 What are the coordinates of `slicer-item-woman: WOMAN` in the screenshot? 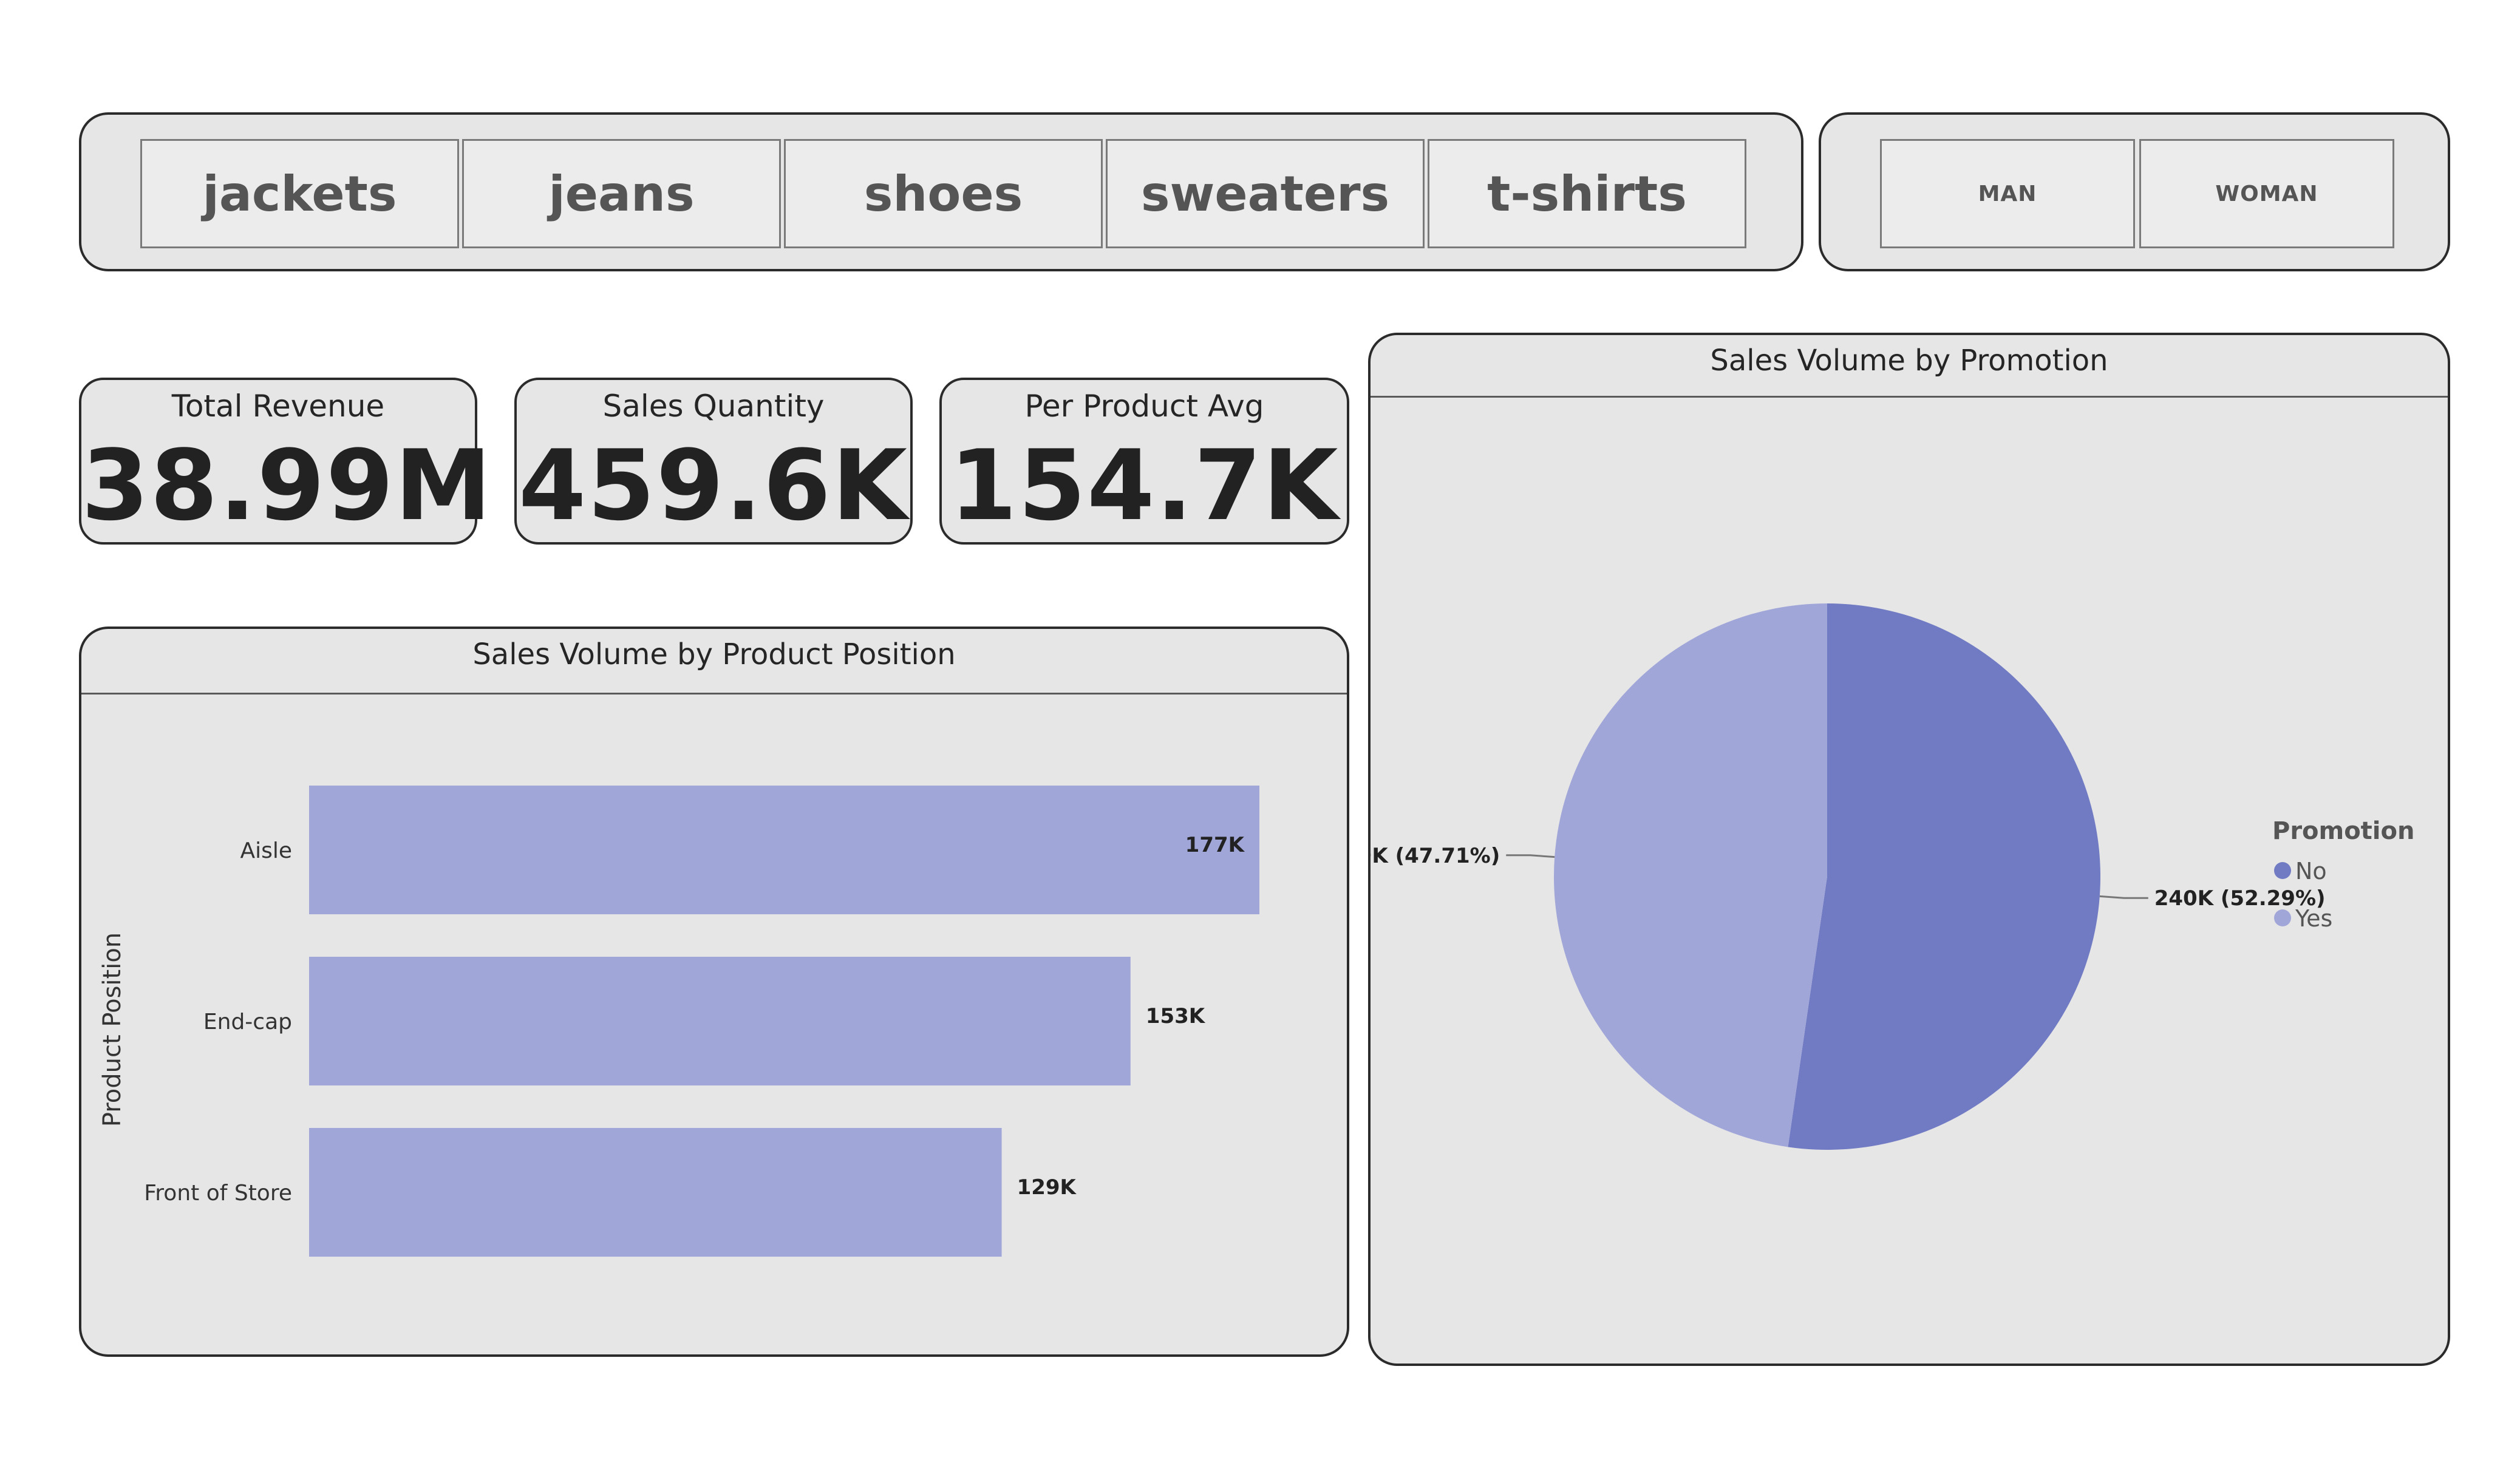 It's located at (2266, 193).